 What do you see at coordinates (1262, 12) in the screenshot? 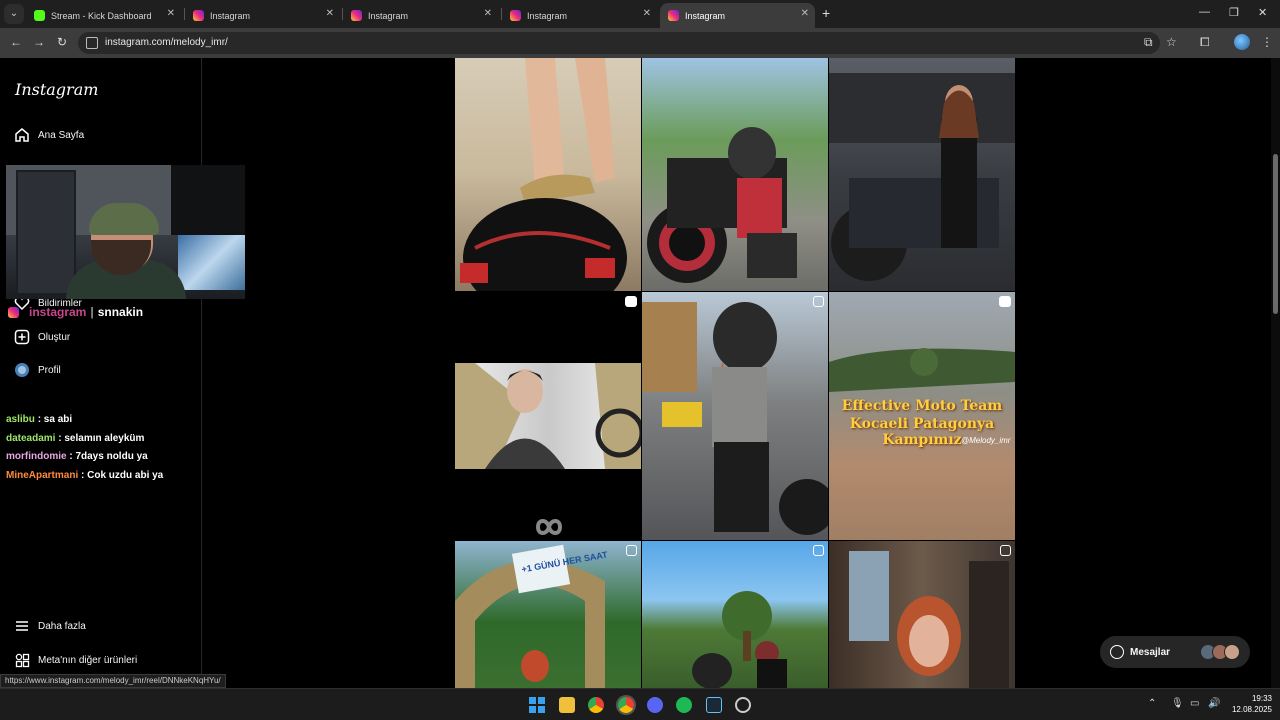
I see `window-close-button: ✕` at bounding box center [1262, 12].